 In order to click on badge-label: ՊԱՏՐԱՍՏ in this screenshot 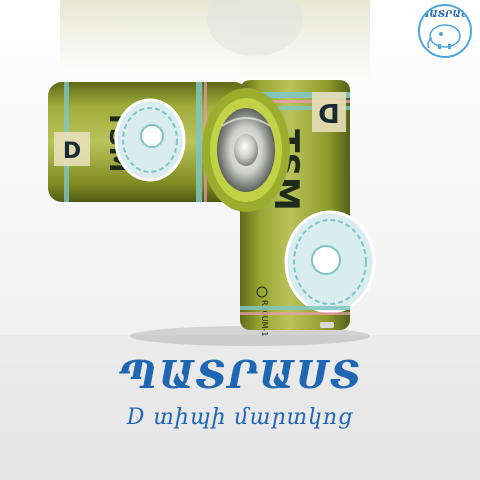, I will do `click(446, 15)`.